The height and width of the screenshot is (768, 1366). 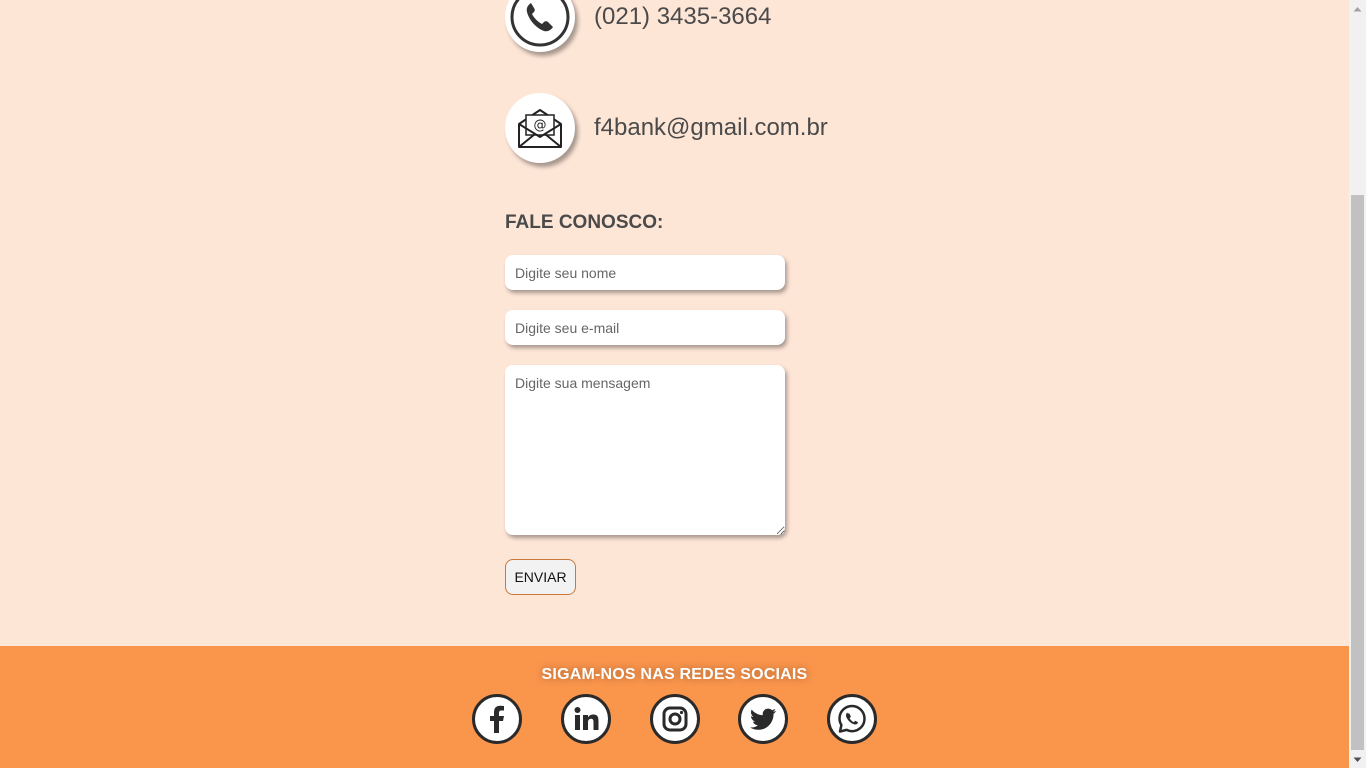 What do you see at coordinates (675, 719) in the screenshot?
I see `instagram-icon` at bounding box center [675, 719].